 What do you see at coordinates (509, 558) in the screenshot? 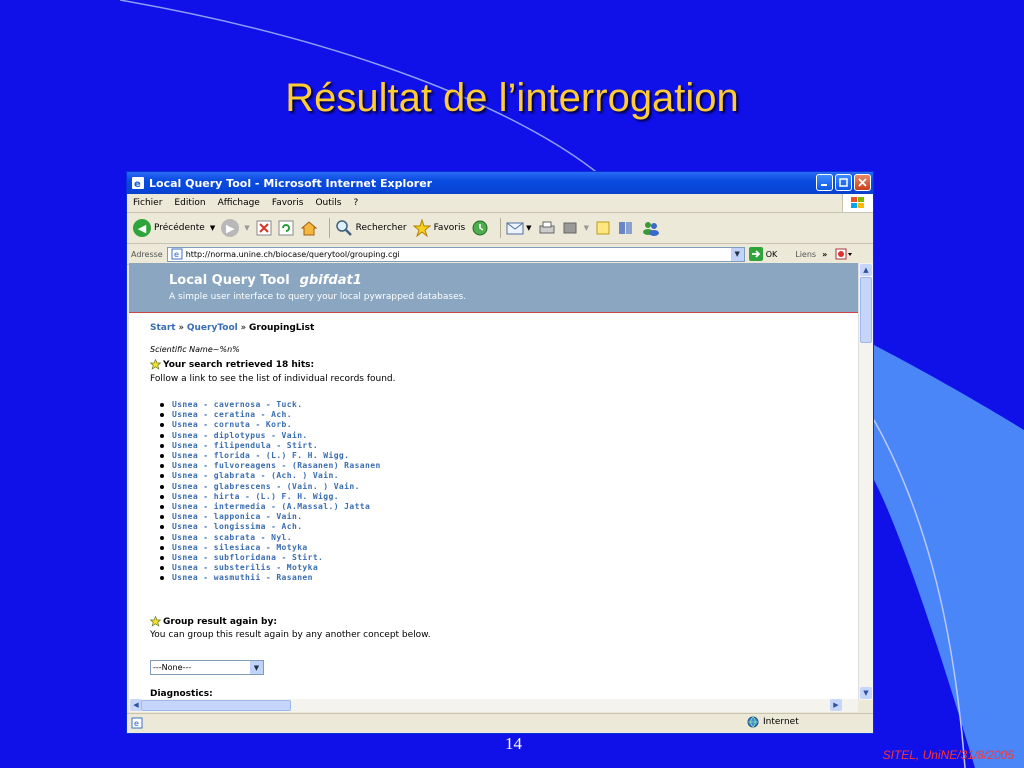
I see `list-item: Usnea - subfloridana - Stirt.` at bounding box center [509, 558].